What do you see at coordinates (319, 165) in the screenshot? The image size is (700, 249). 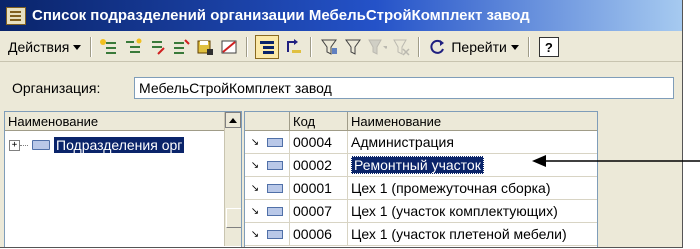 I see `code-cell: 00002` at bounding box center [319, 165].